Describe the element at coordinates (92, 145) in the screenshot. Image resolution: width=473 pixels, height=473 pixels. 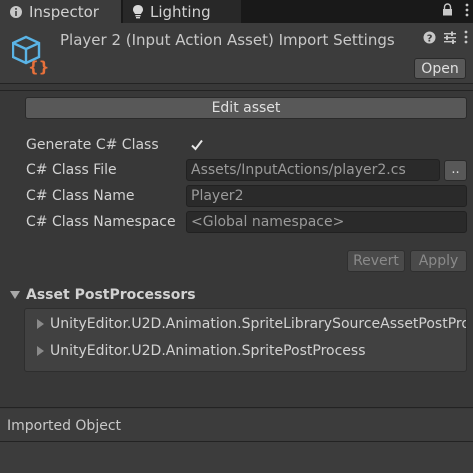
I see `generate-class-label: Generate C# Class` at that location.